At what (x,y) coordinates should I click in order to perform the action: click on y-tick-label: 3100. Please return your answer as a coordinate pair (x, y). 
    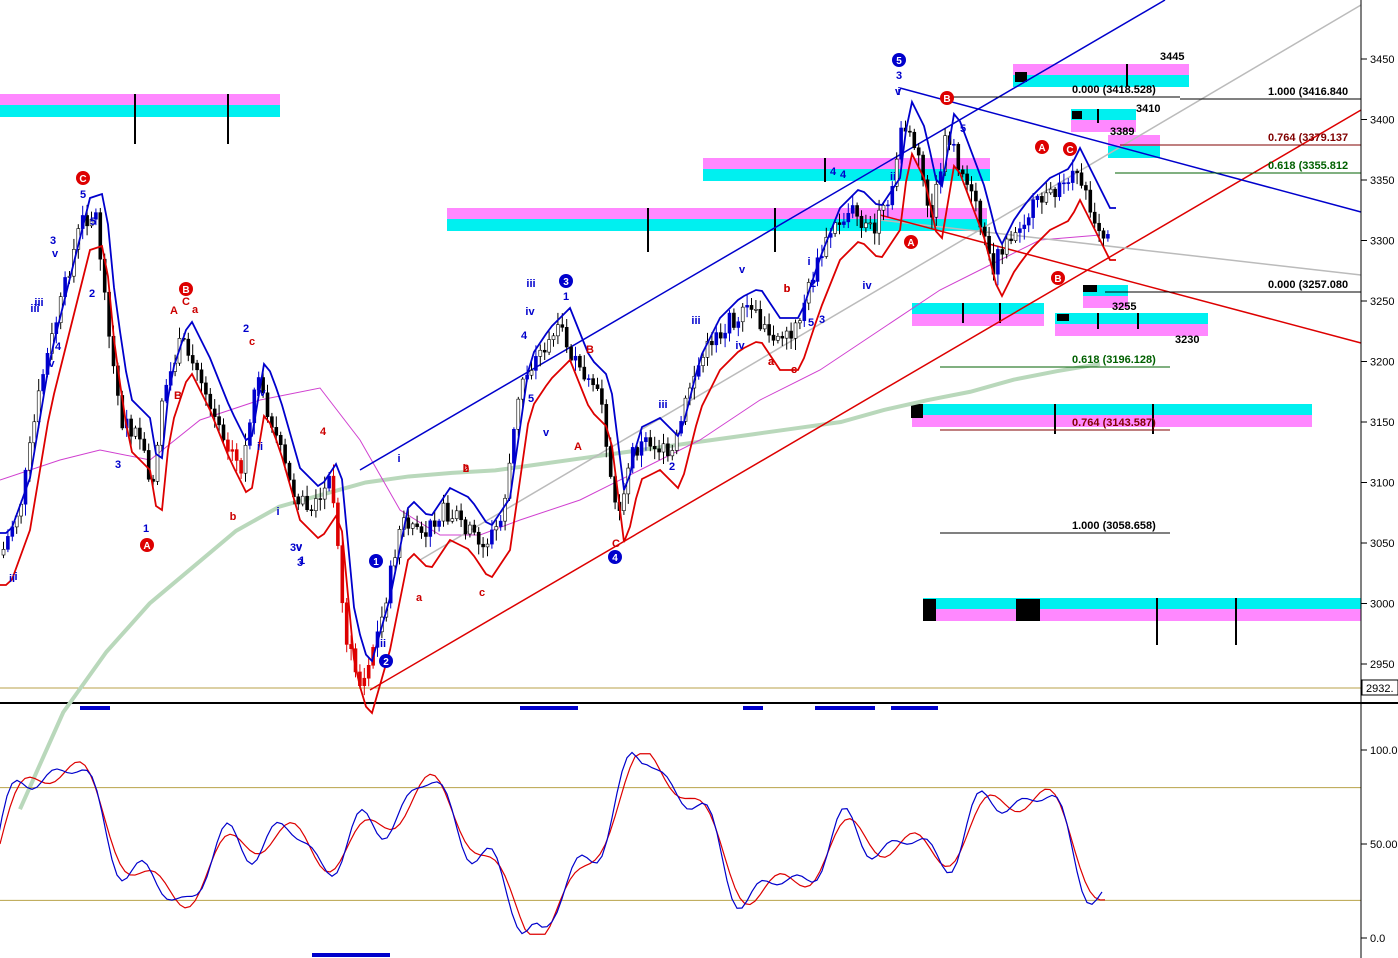
    Looking at the image, I should click on (1382, 484).